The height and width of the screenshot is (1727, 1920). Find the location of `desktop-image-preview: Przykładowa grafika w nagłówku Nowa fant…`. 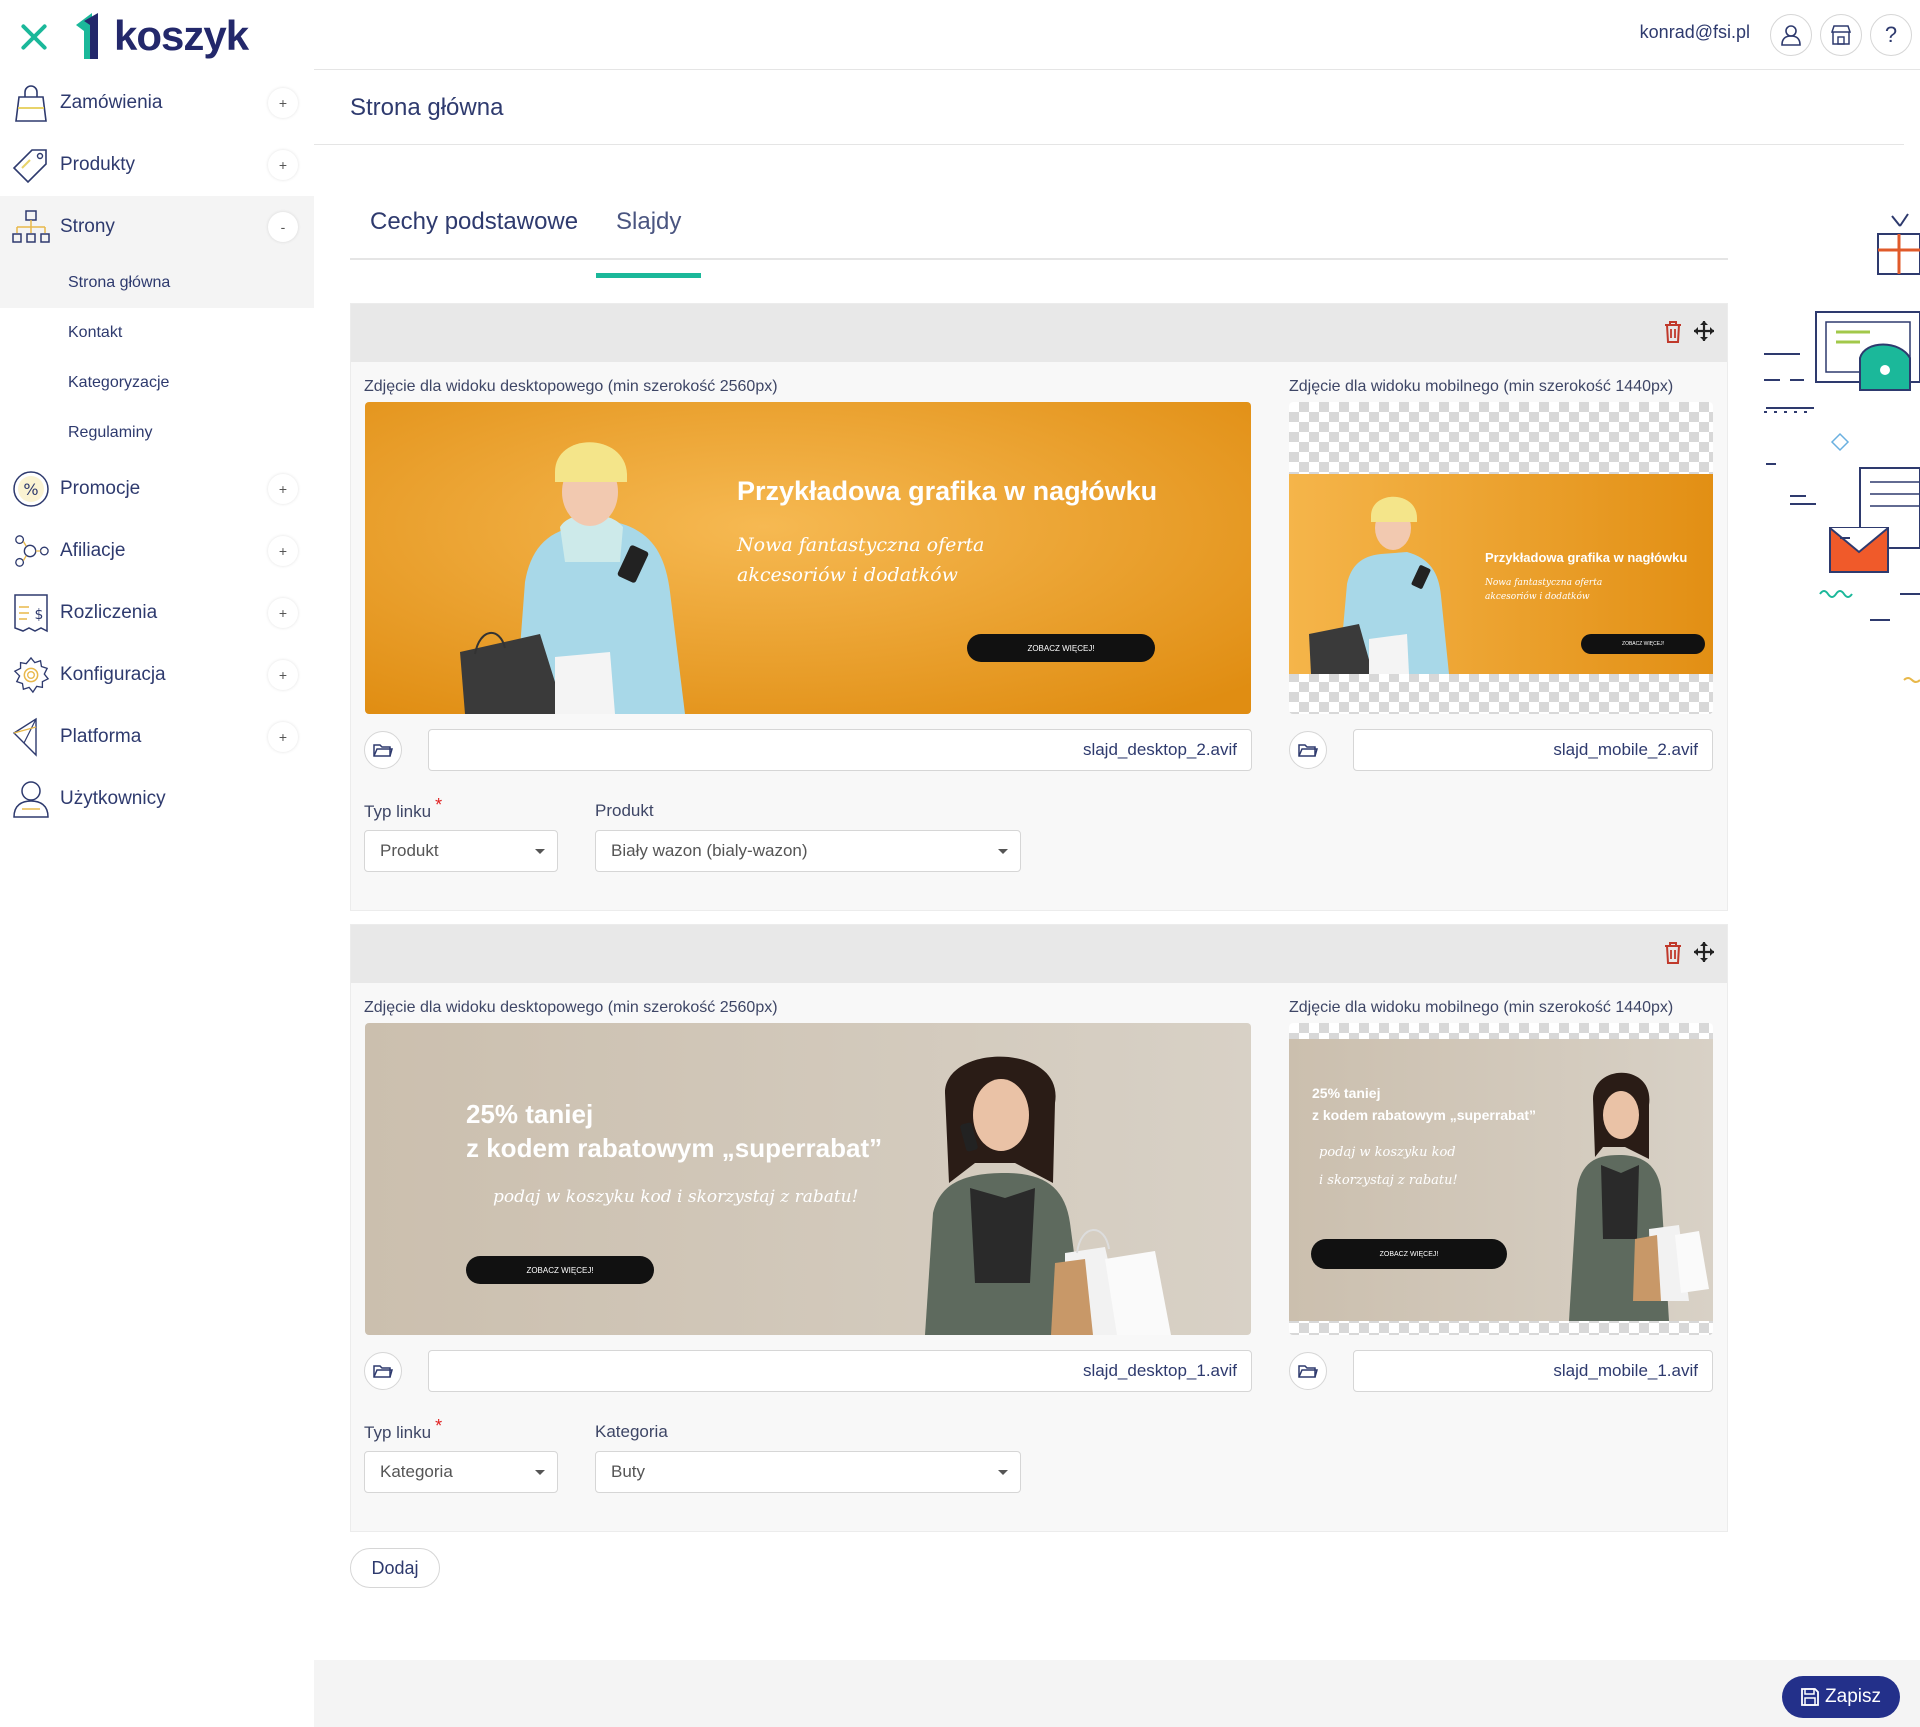

desktop-image-preview: Przykładowa grafika w nagłówku Nowa fant… is located at coordinates (808, 558).